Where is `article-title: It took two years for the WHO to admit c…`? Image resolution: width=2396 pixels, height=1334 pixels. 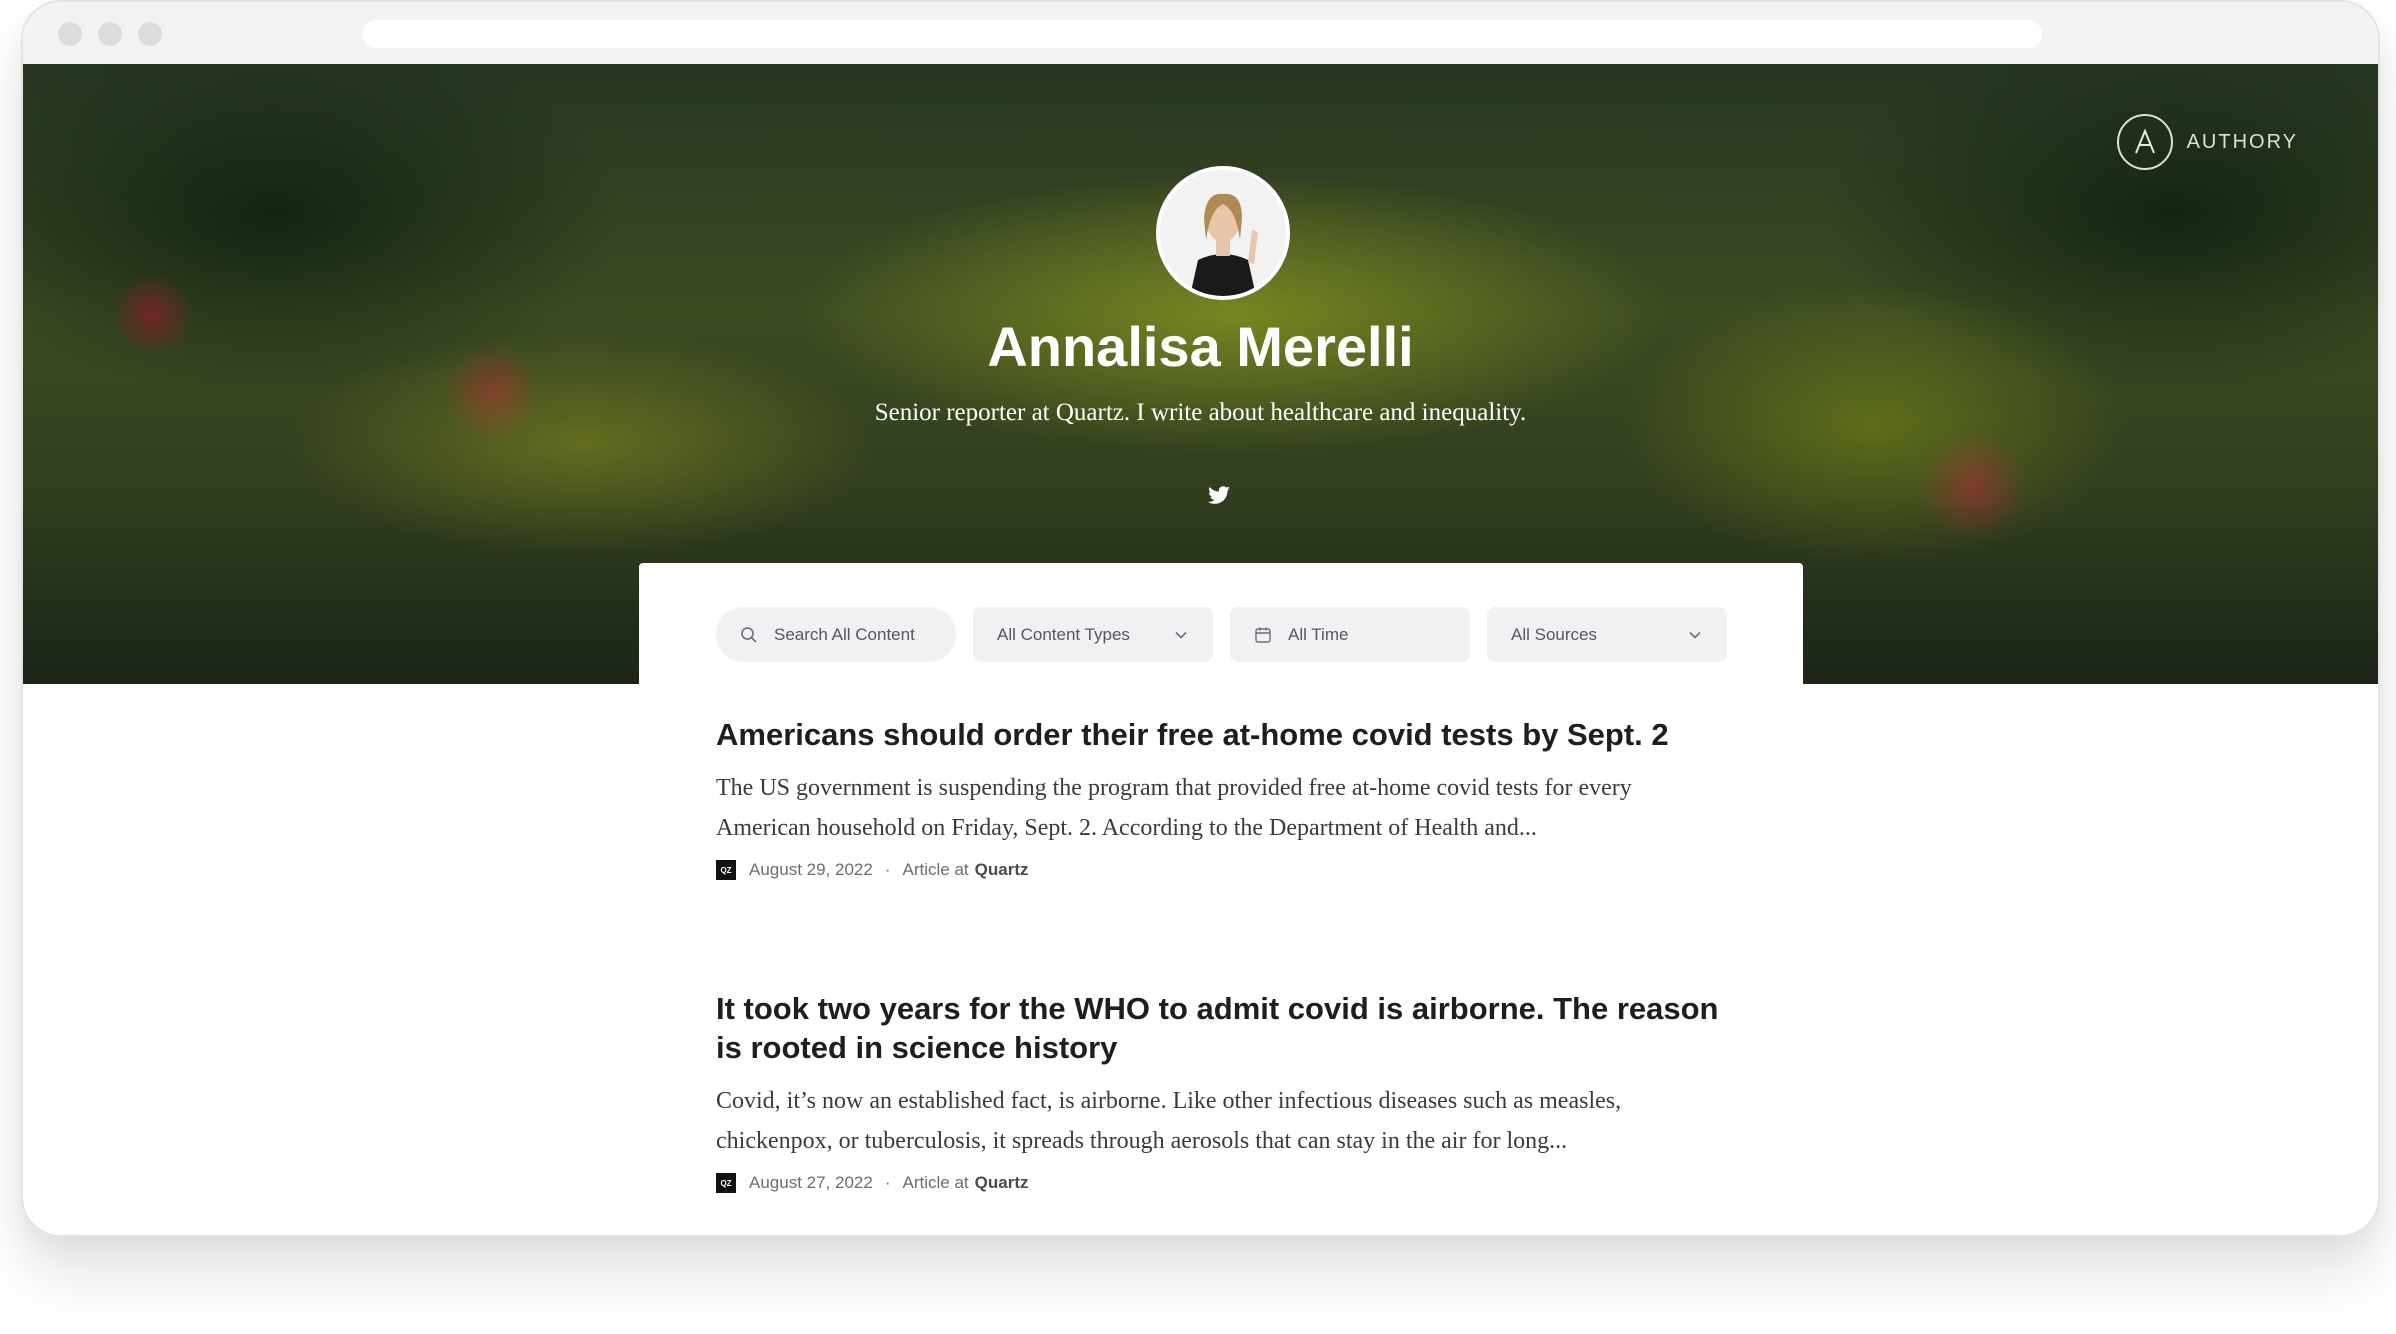
article-title: It took two years for the WHO to admit c… is located at coordinates (1221, 1028).